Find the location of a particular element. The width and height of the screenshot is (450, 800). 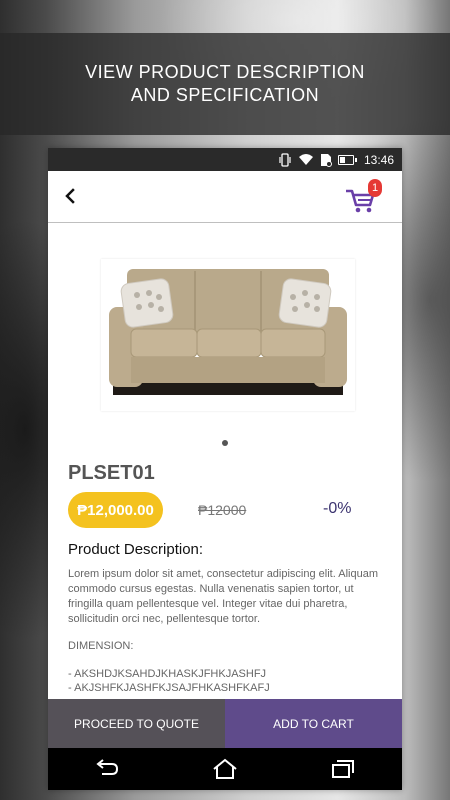

system-nav-bar is located at coordinates (225, 769).